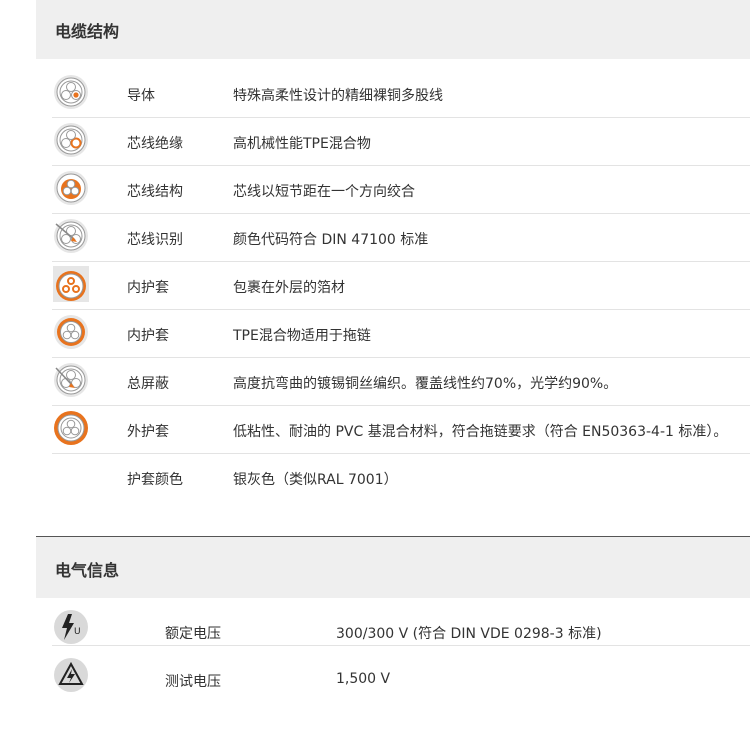  I want to click on row-value: 特殊高柔性设计的精细裸铜多股线, so click(338, 96).